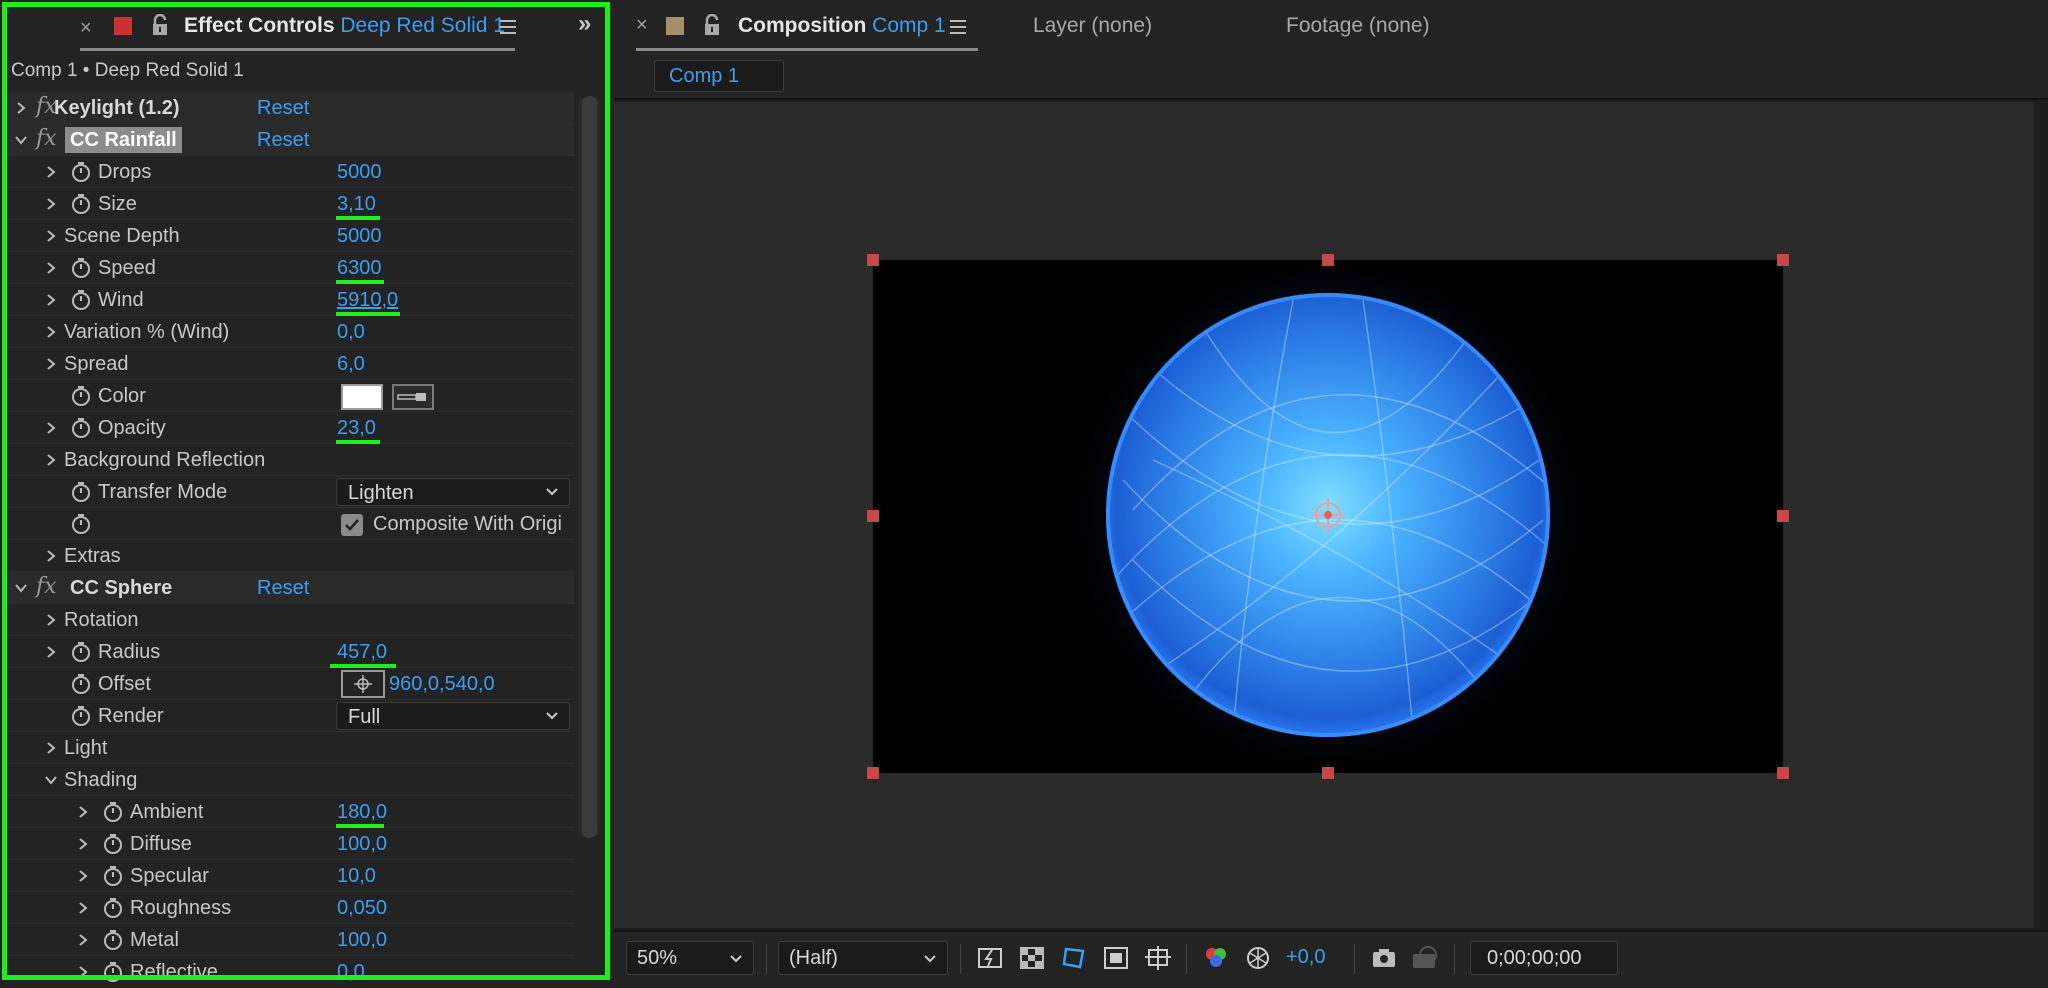  What do you see at coordinates (291, 716) in the screenshot?
I see `prop-row-render: Render Full` at bounding box center [291, 716].